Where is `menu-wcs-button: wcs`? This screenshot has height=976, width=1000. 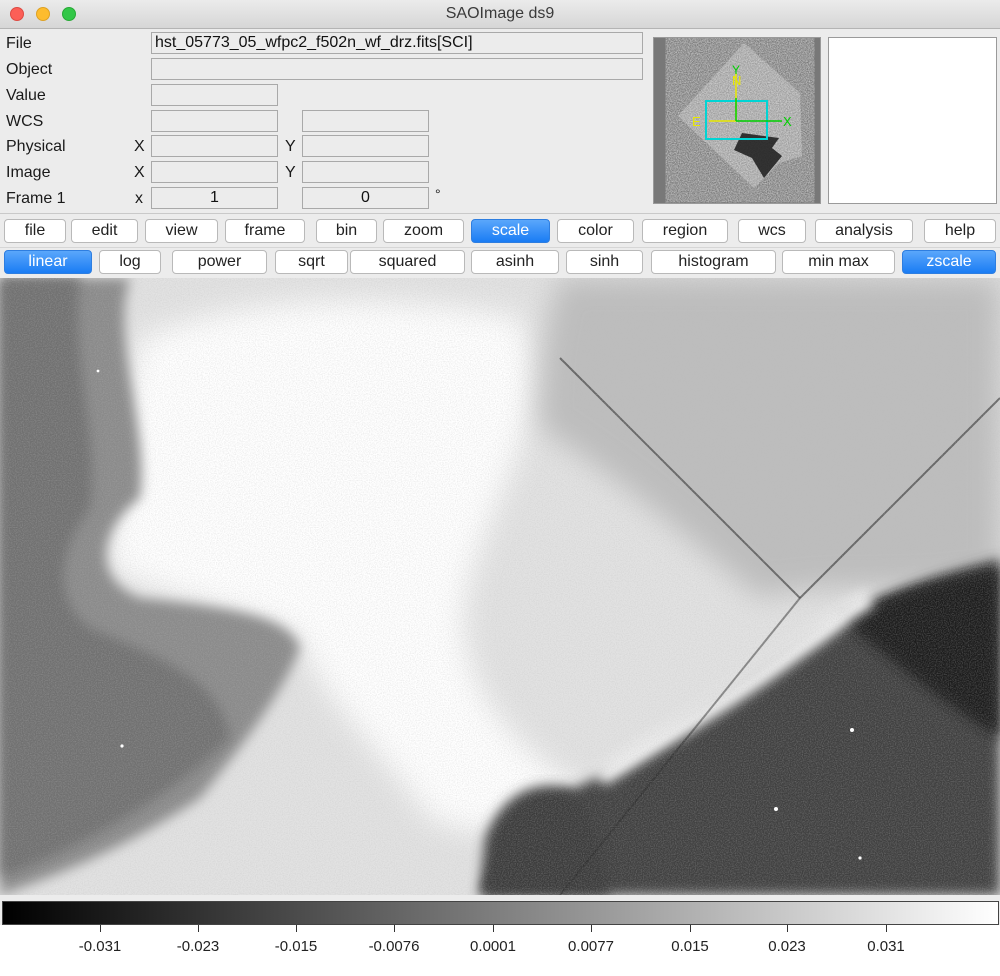
menu-wcs-button: wcs is located at coordinates (772, 231).